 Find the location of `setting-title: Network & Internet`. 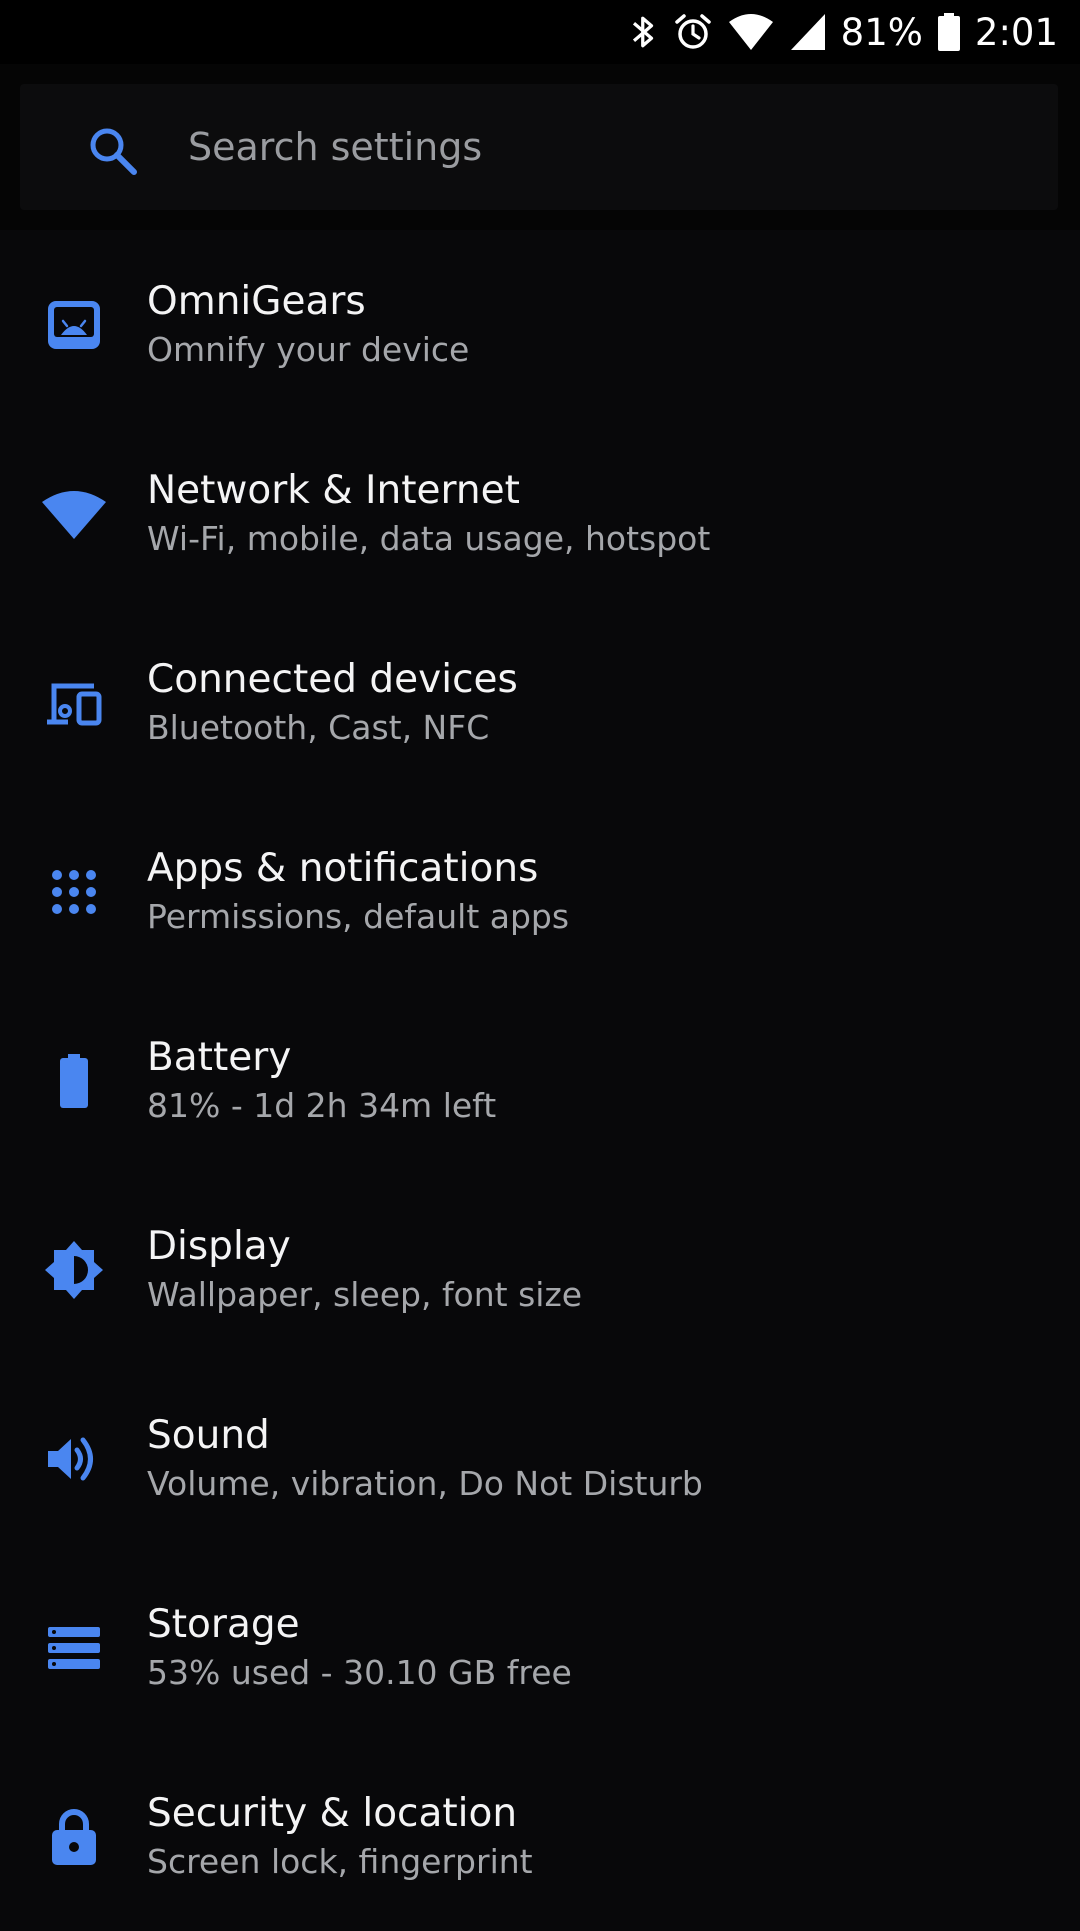

setting-title: Network & Internet is located at coordinates (333, 490).